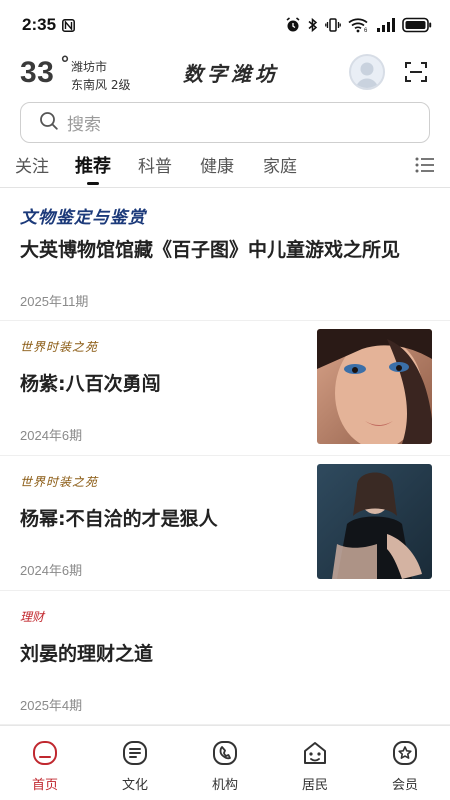  I want to click on member-icon, so click(405, 753).